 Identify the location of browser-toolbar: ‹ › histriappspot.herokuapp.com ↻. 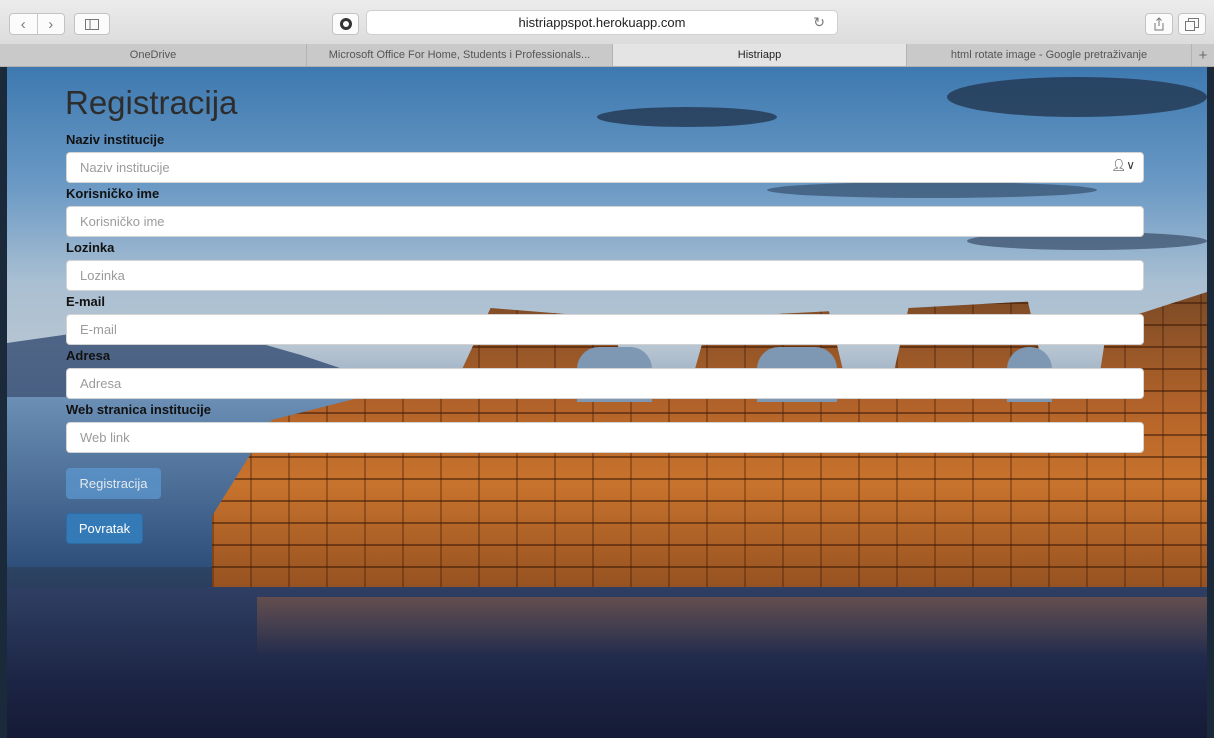
(607, 22).